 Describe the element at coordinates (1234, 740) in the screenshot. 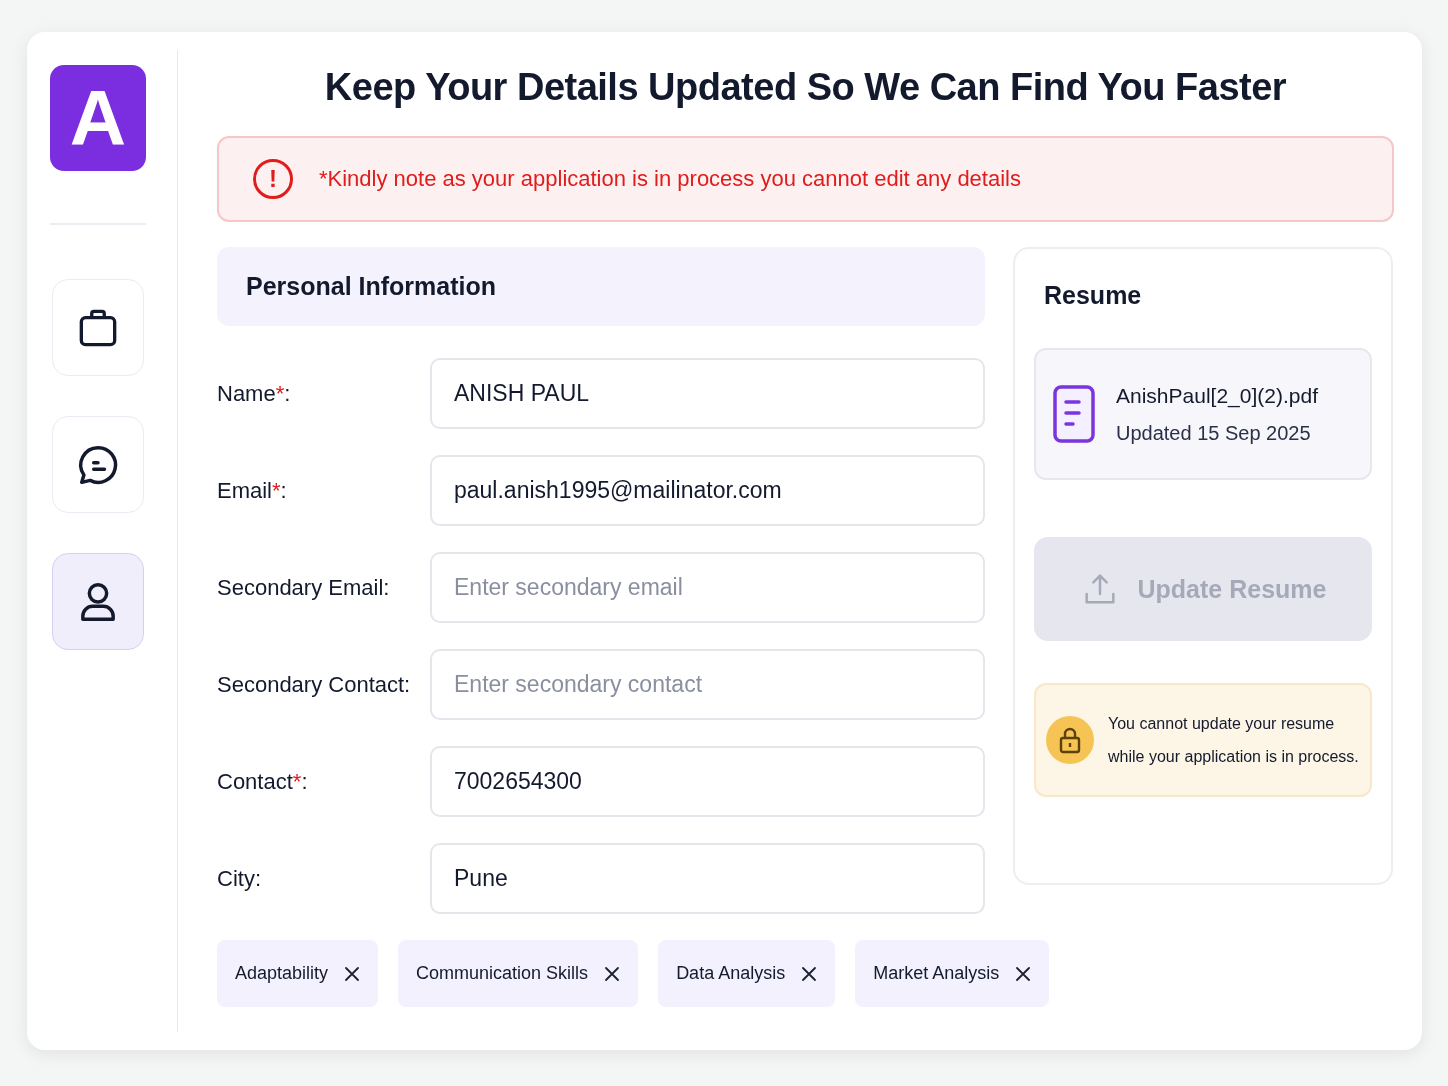

I see `notice-text: You cannot update your resume while your application is in process.` at that location.